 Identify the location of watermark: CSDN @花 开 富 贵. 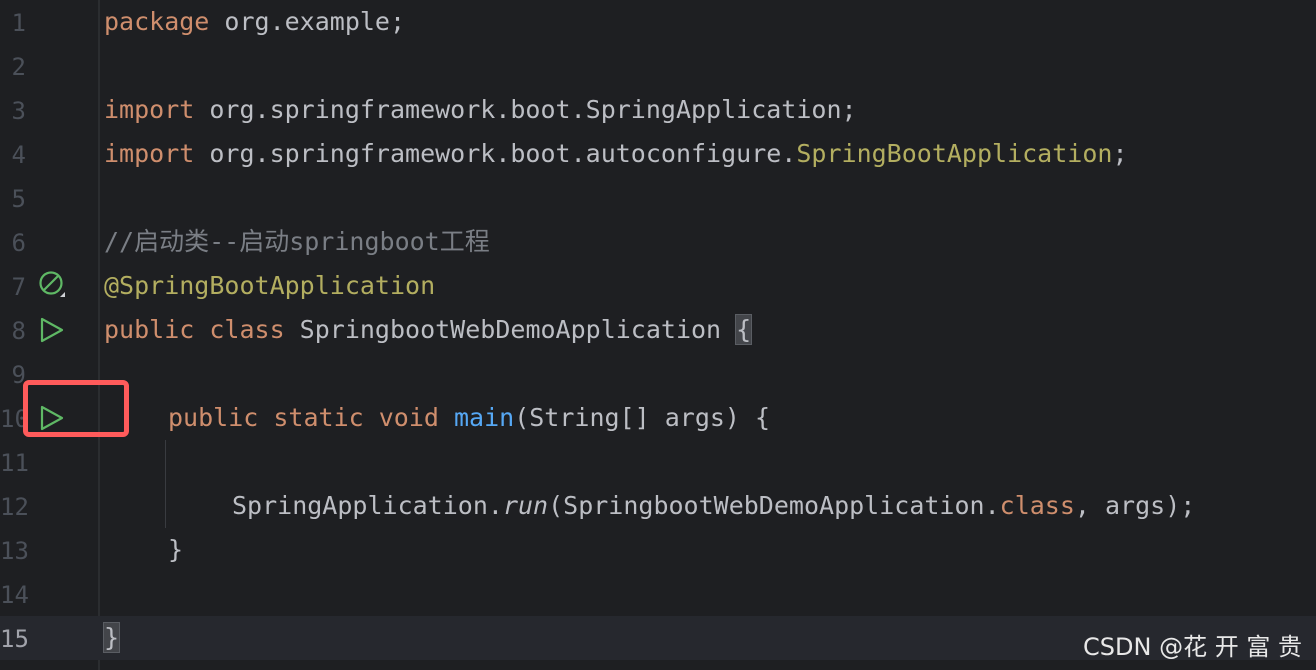
(1192, 647).